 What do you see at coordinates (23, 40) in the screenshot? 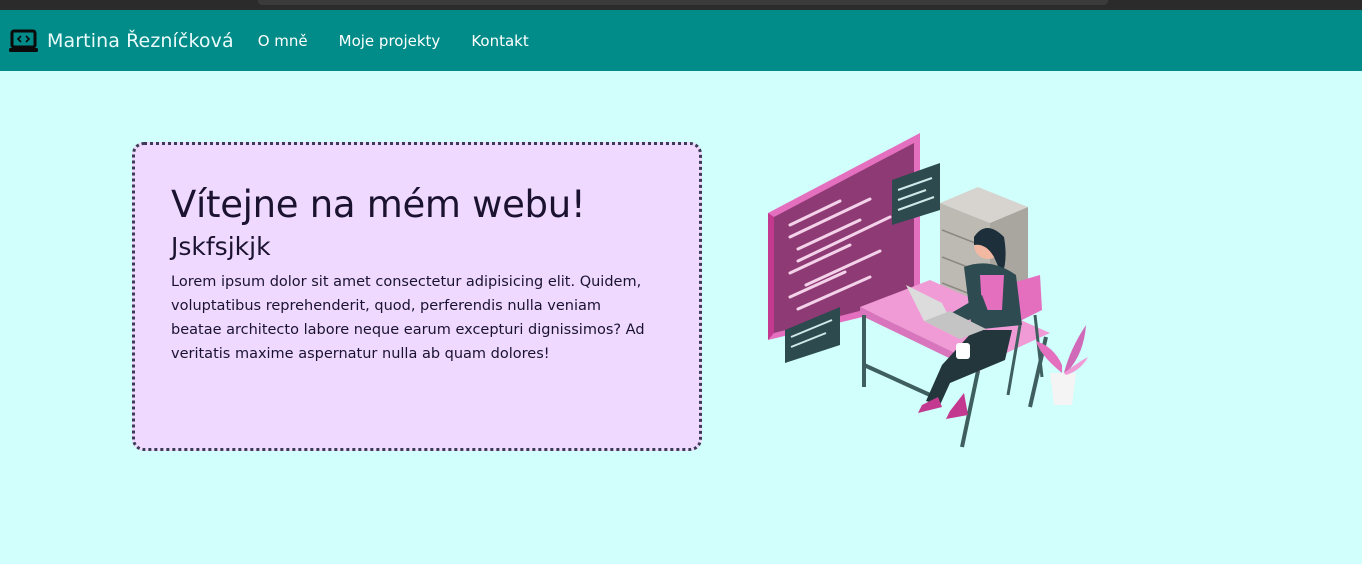
I see `laptop-code-icon` at bounding box center [23, 40].